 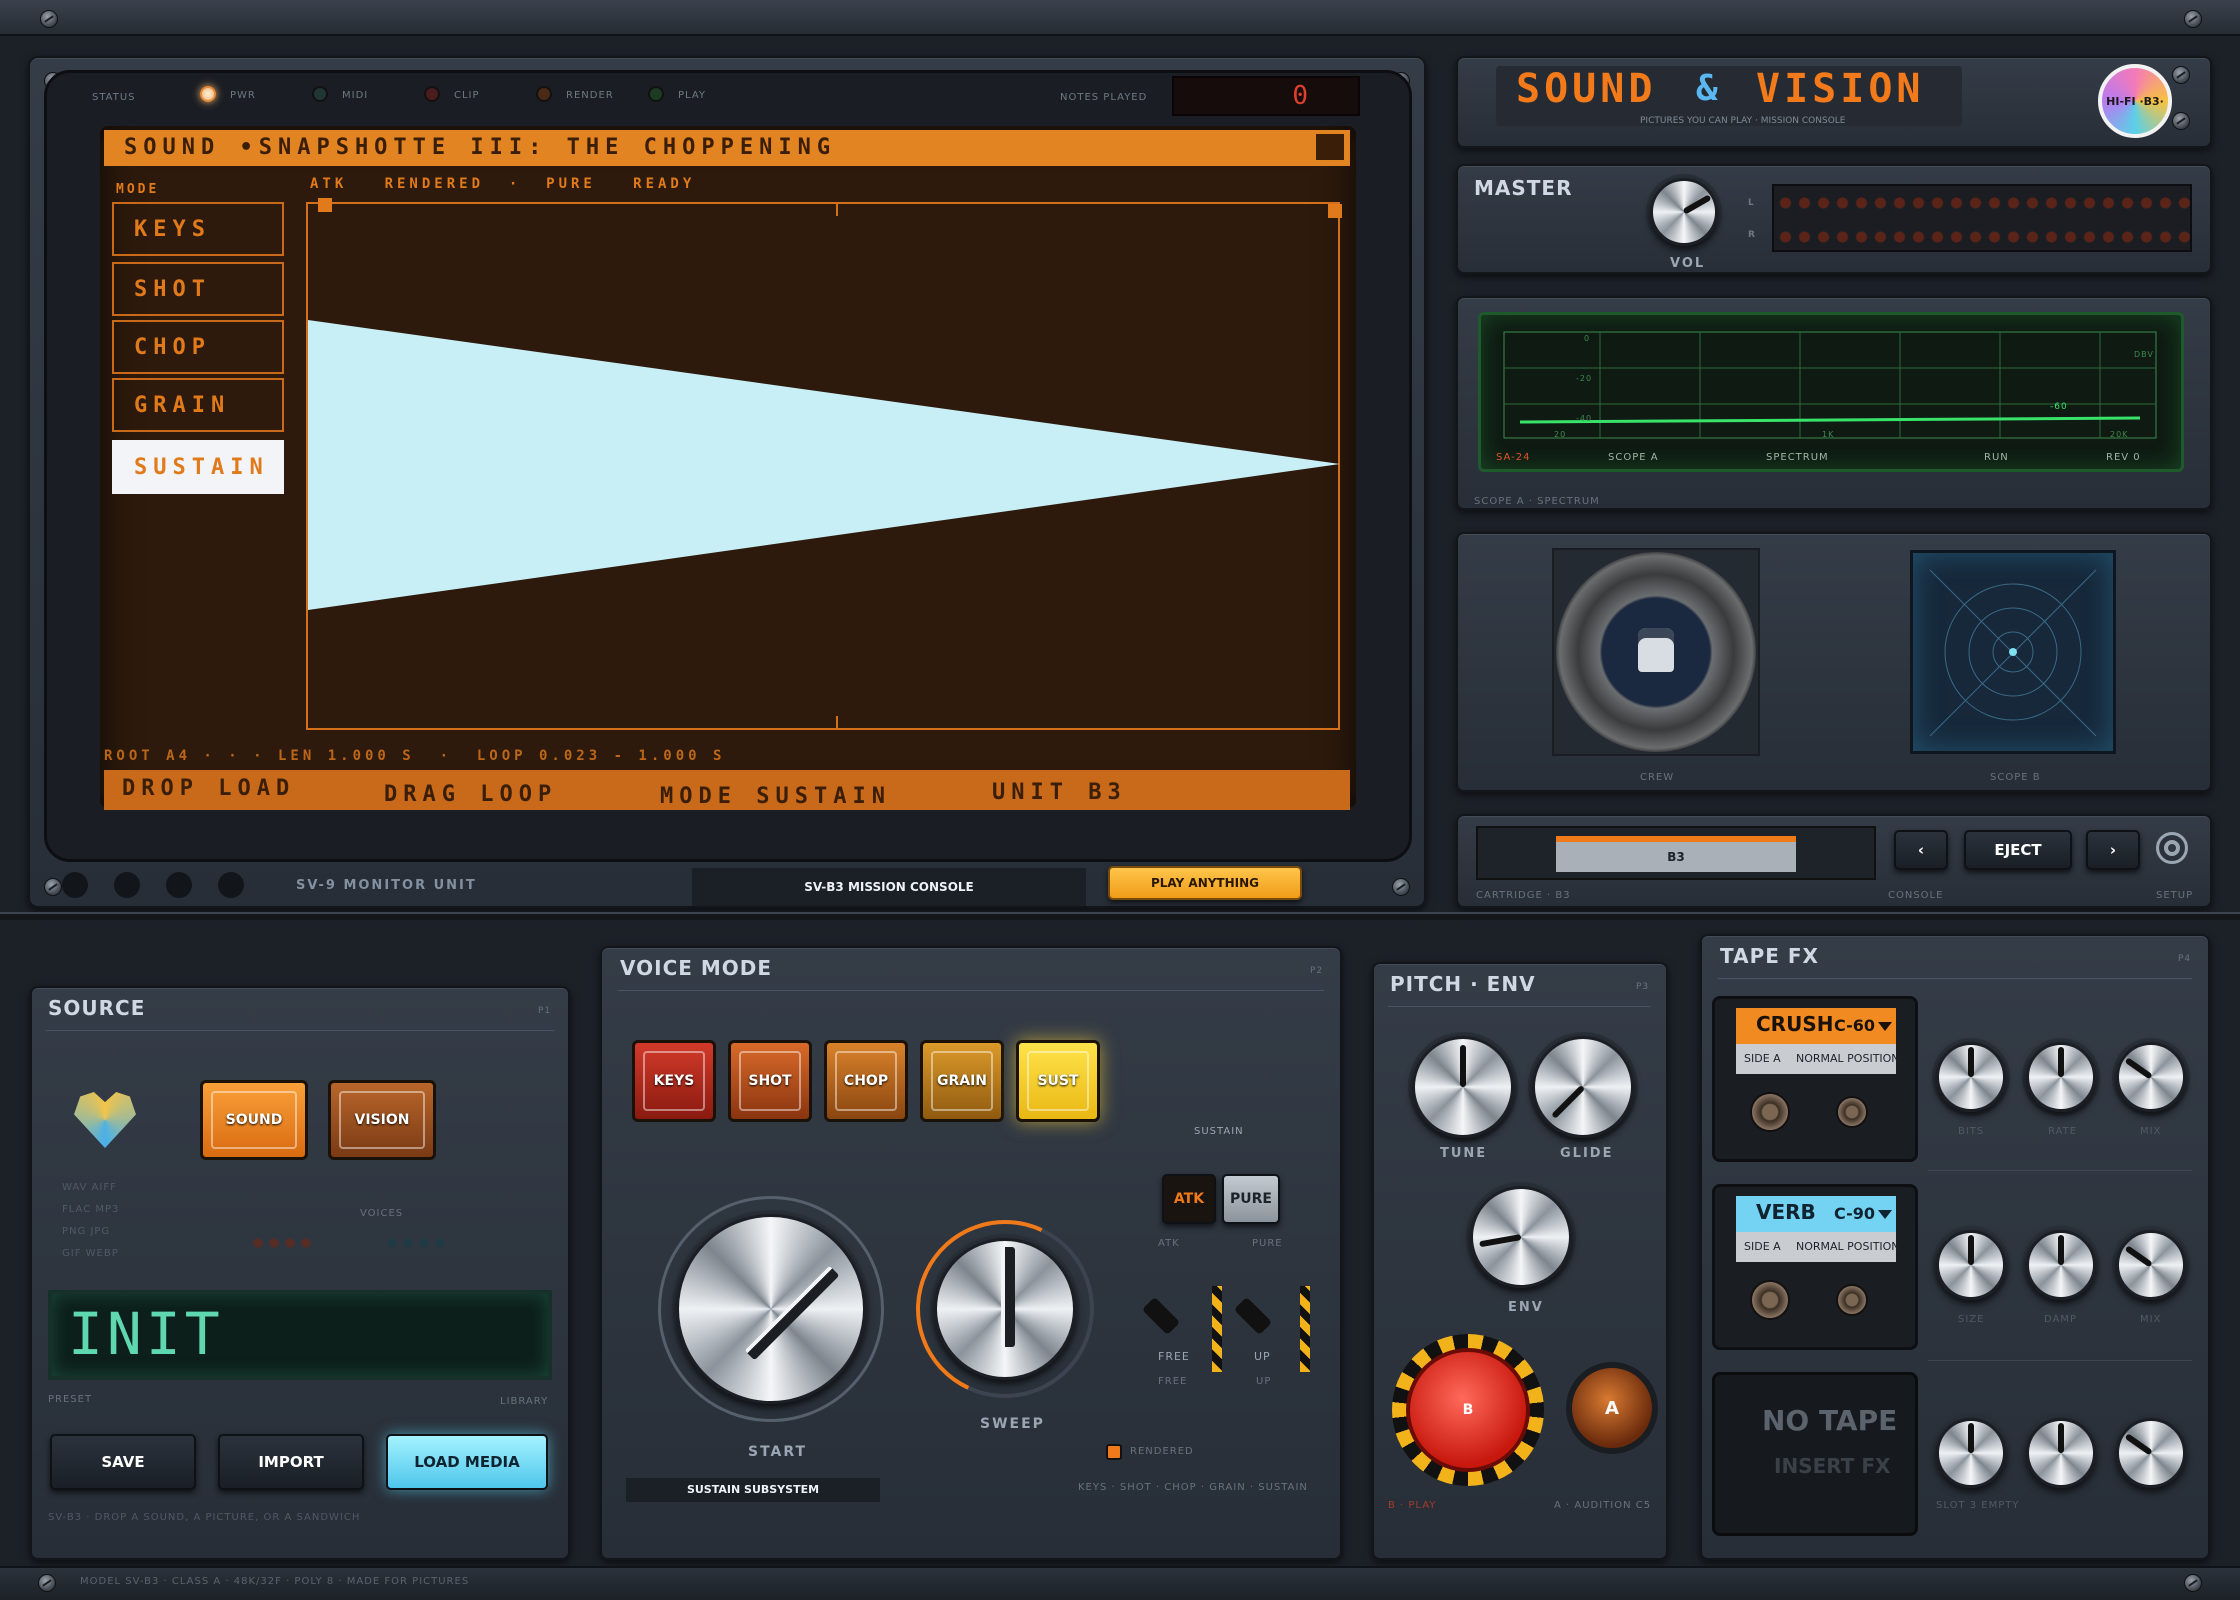 I want to click on clip-led, so click(x=432, y=94).